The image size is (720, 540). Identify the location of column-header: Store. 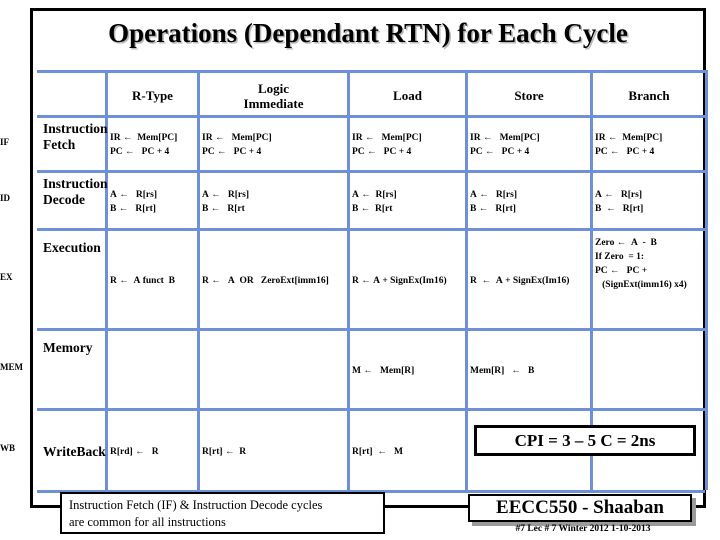
(529, 95).